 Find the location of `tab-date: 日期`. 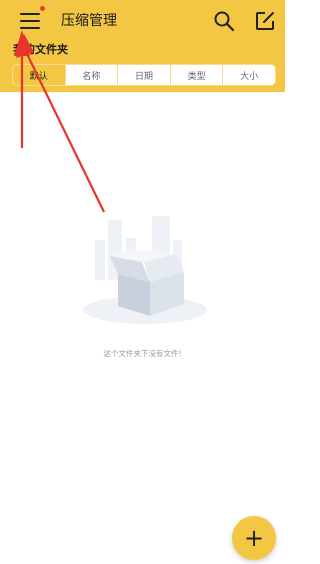

tab-date: 日期 is located at coordinates (143, 75).